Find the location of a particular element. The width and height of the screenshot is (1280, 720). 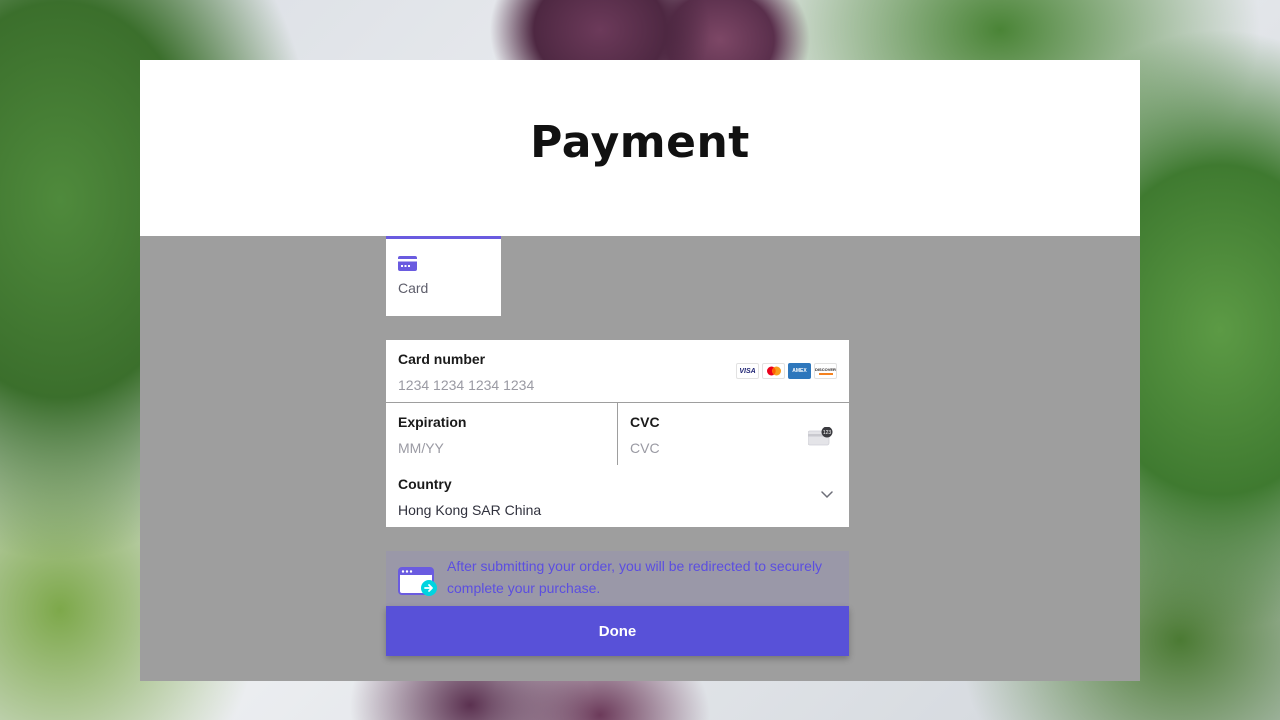

cvc-card-icon: 123 is located at coordinates (820, 436).